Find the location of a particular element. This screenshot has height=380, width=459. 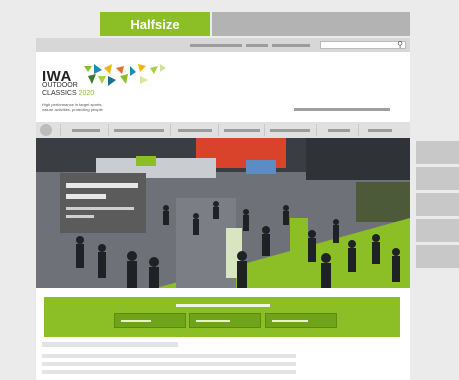

tab-halfsize: Halfsize is located at coordinates (155, 24).